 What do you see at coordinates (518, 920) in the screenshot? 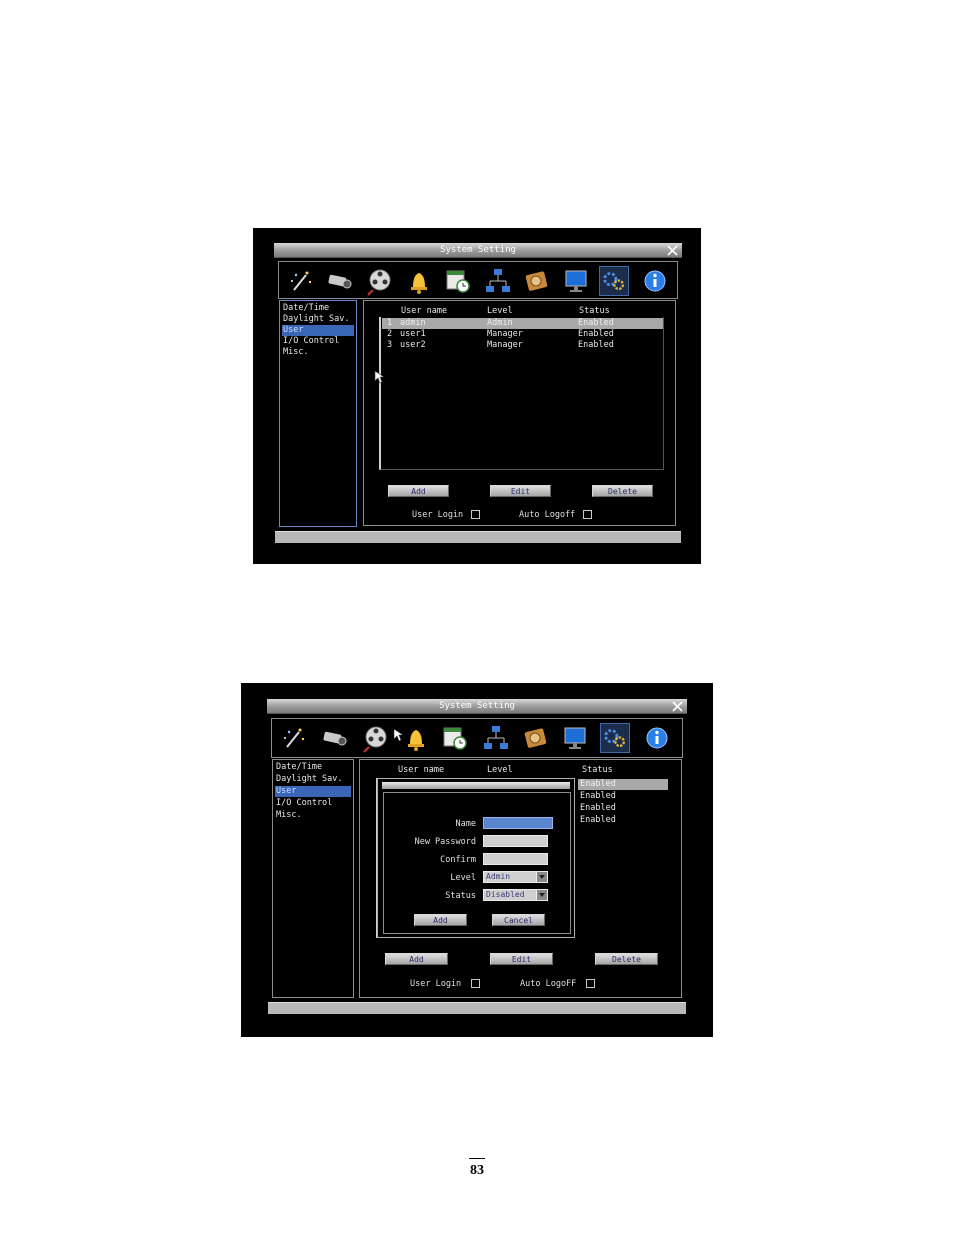
I see `dialog-cancel-button: Cancel` at bounding box center [518, 920].